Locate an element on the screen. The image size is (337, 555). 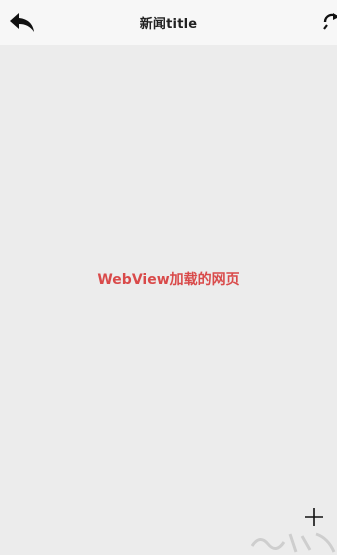
refresh-icon is located at coordinates (330, 21).